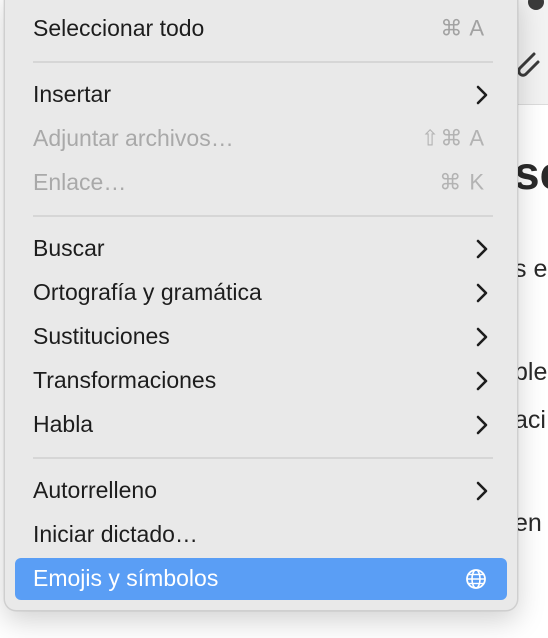 This screenshot has width=548, height=638. I want to click on document-line-2: ble, so click(531, 372).